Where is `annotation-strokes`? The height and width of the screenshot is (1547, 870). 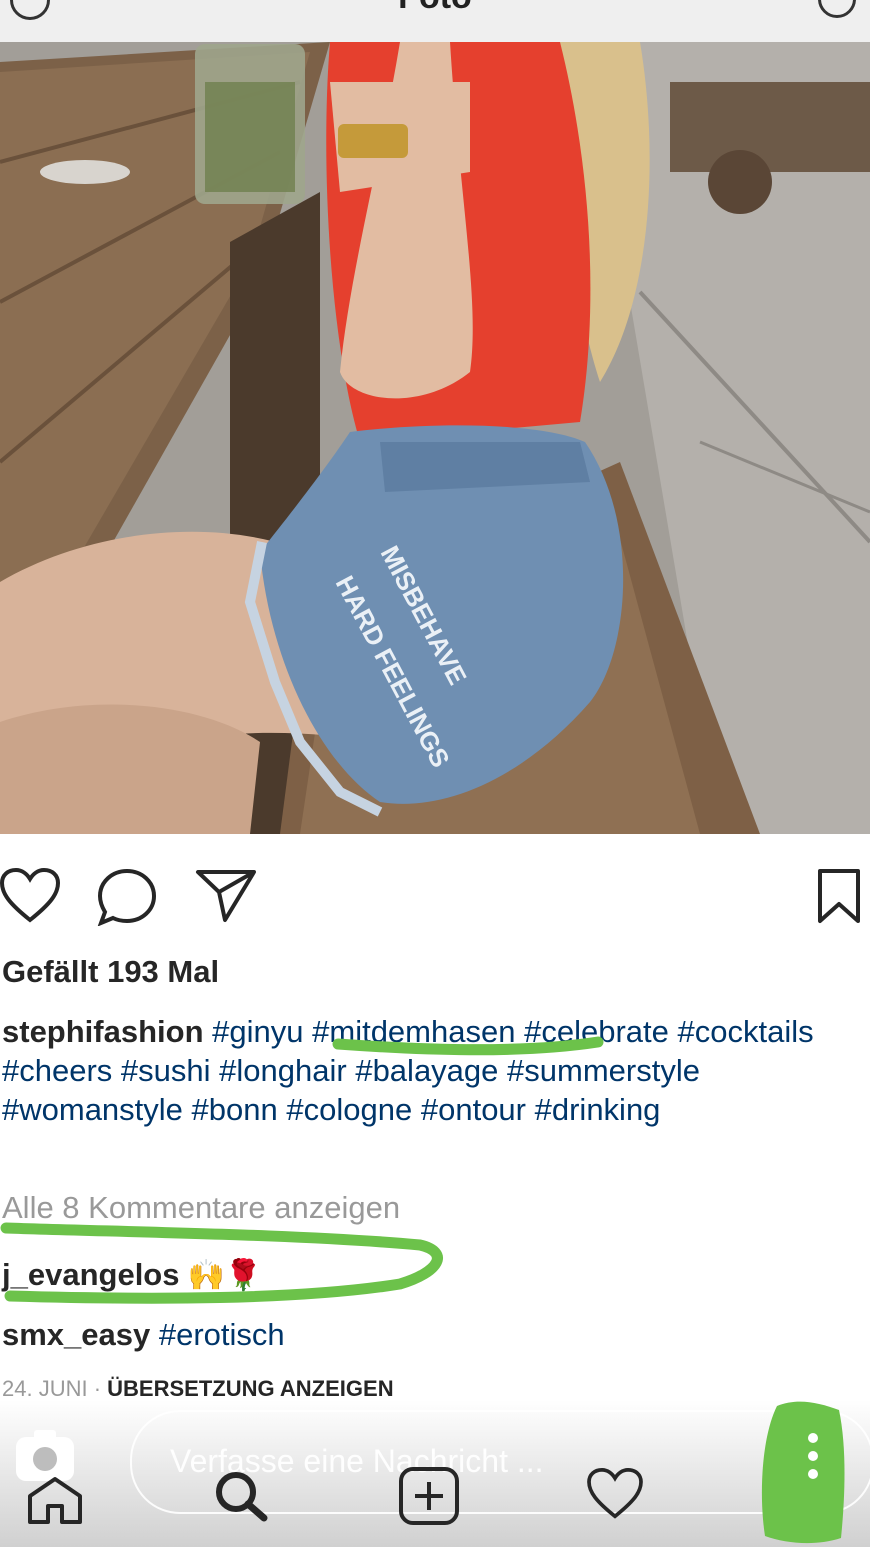
annotation-strokes is located at coordinates (302, 1170).